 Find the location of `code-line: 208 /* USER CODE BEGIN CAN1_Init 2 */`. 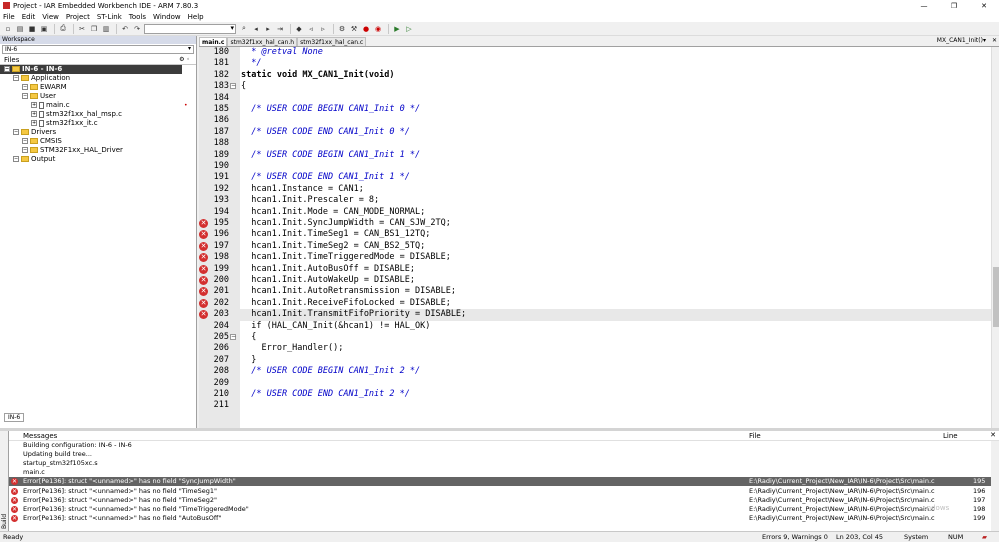

code-line: 208 /* USER CODE BEGIN CAN1_Init 2 */ is located at coordinates (595, 371).